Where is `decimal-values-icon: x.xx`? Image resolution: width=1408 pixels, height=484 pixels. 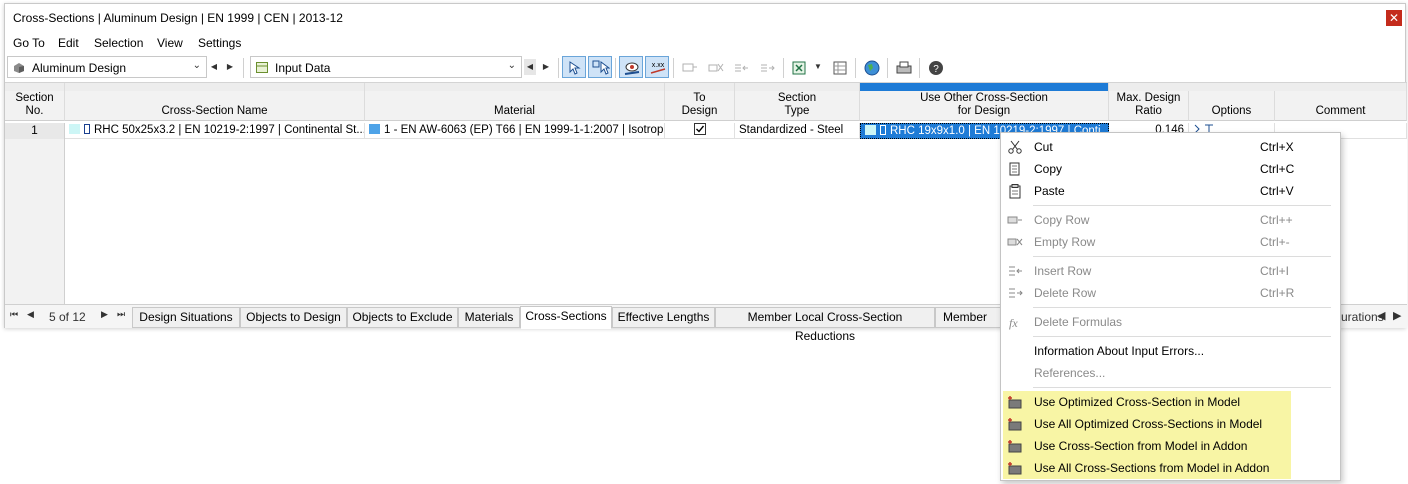 decimal-values-icon: x.xx is located at coordinates (658, 68).